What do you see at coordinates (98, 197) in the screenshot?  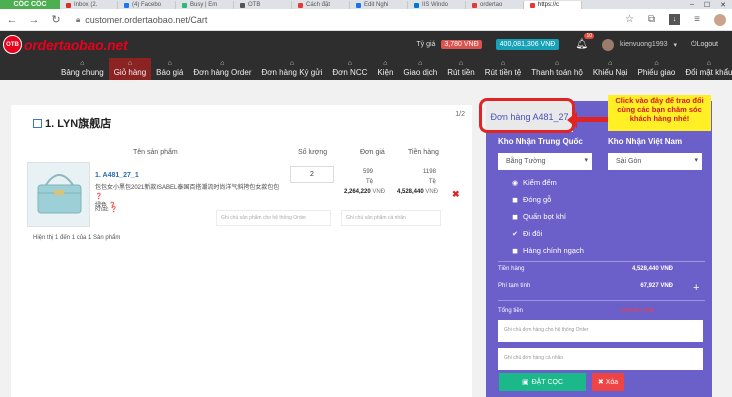 I see `help-icon: ❓` at bounding box center [98, 197].